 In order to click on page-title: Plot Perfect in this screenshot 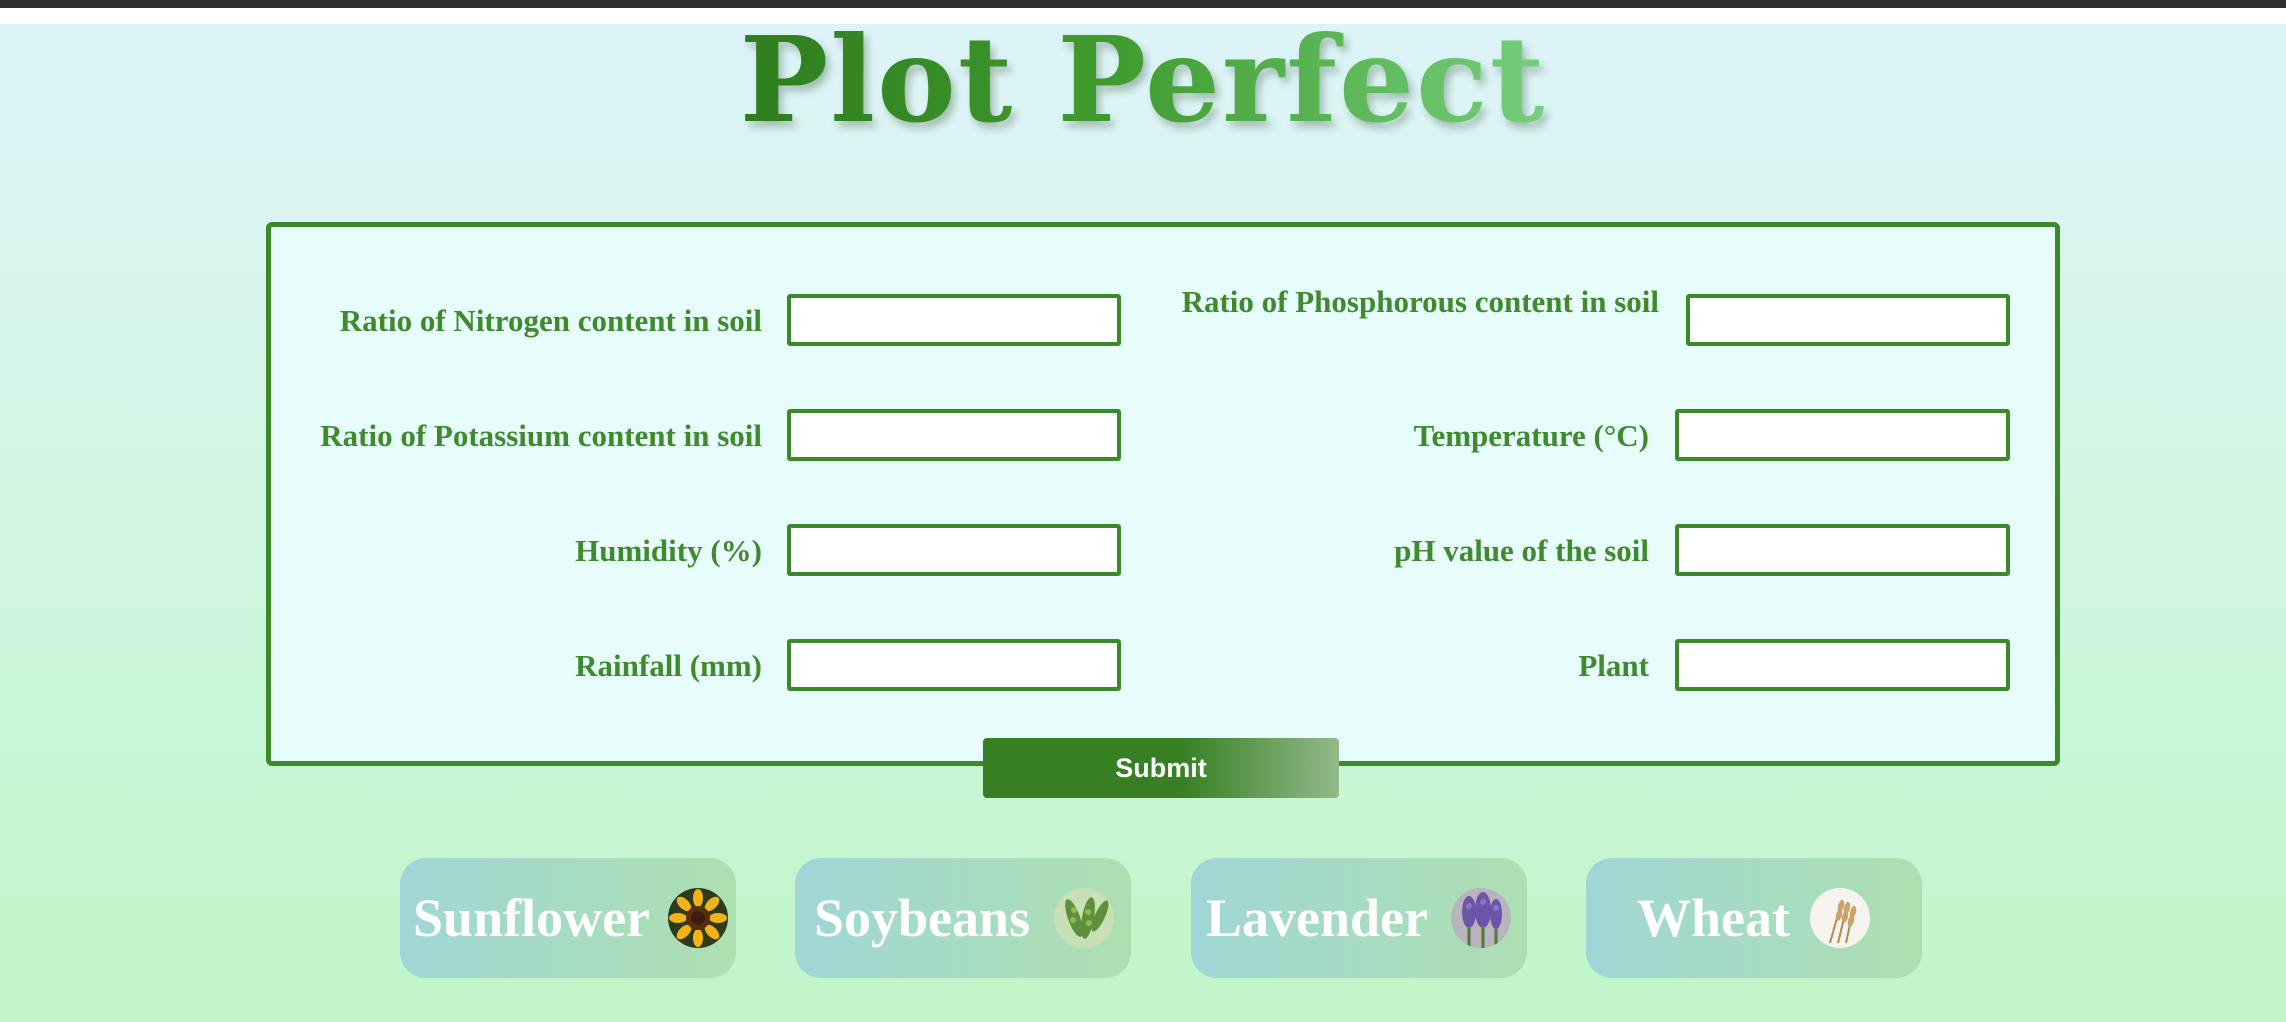, I will do `click(1143, 80)`.